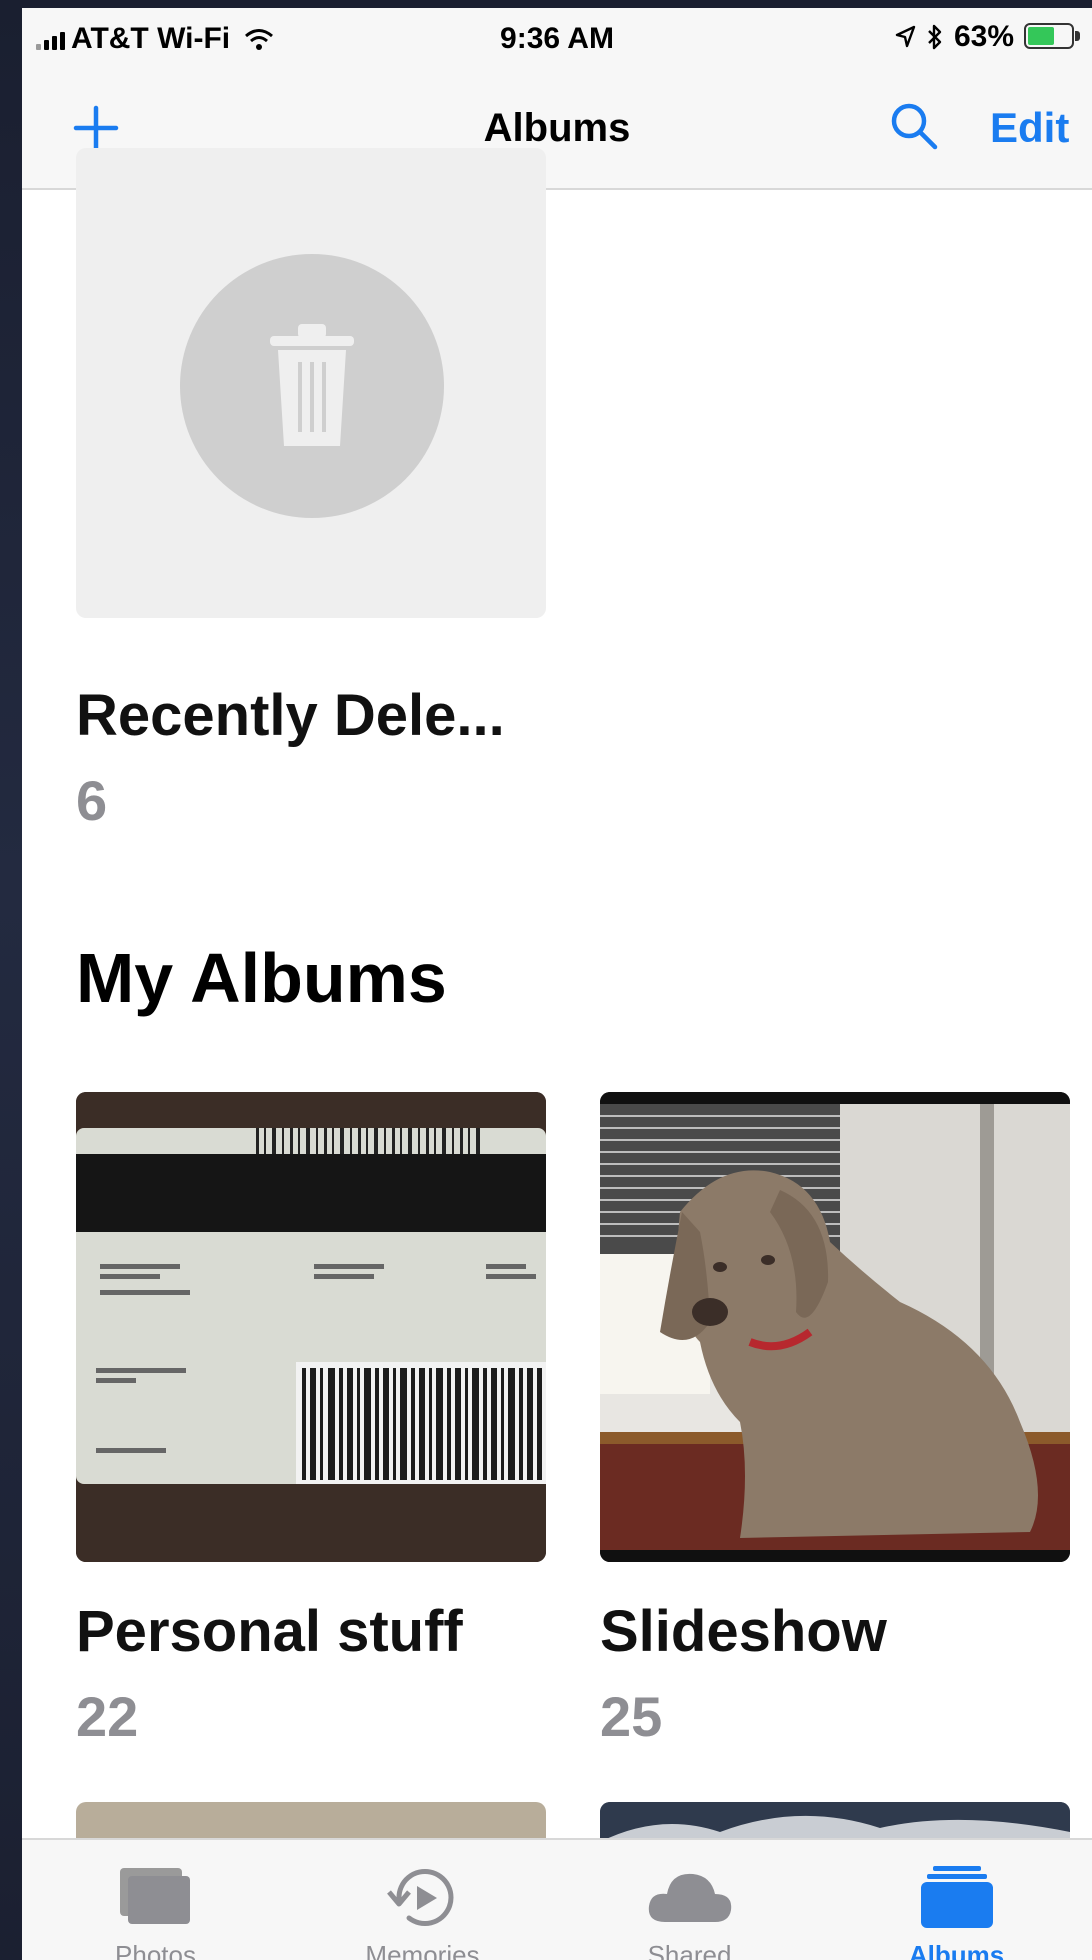 This screenshot has width=1092, height=1960. I want to click on trash-badge, so click(312, 386).